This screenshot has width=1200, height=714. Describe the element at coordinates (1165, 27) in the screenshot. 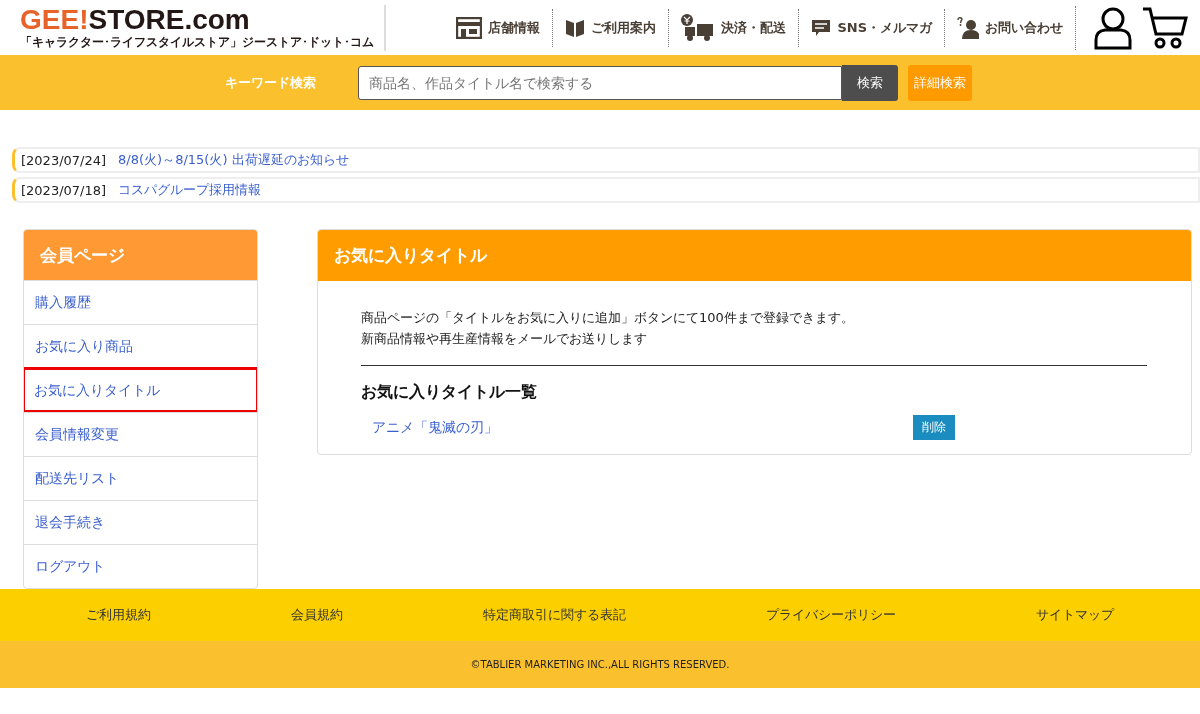

I see `cart-icon` at that location.